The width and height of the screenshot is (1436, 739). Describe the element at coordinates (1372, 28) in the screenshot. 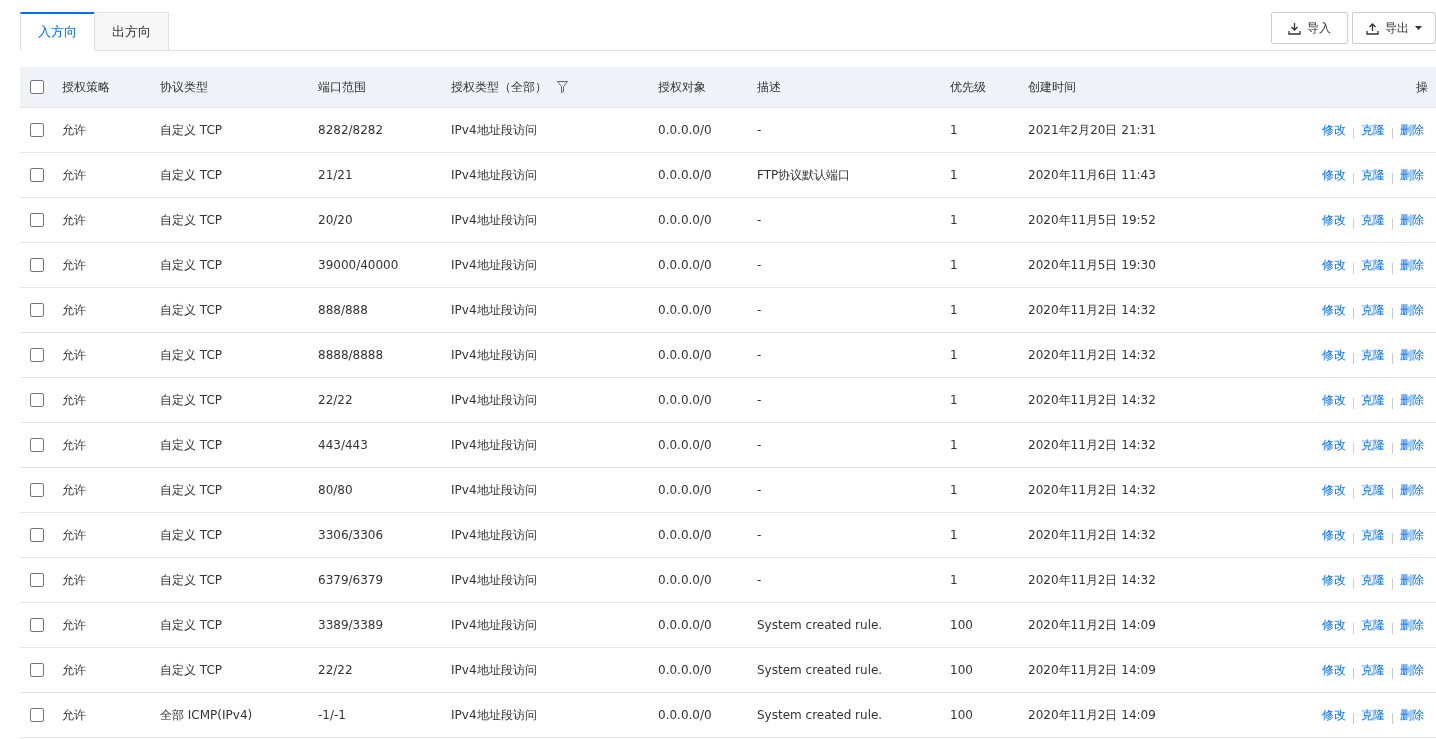

I see `upload-icon` at that location.